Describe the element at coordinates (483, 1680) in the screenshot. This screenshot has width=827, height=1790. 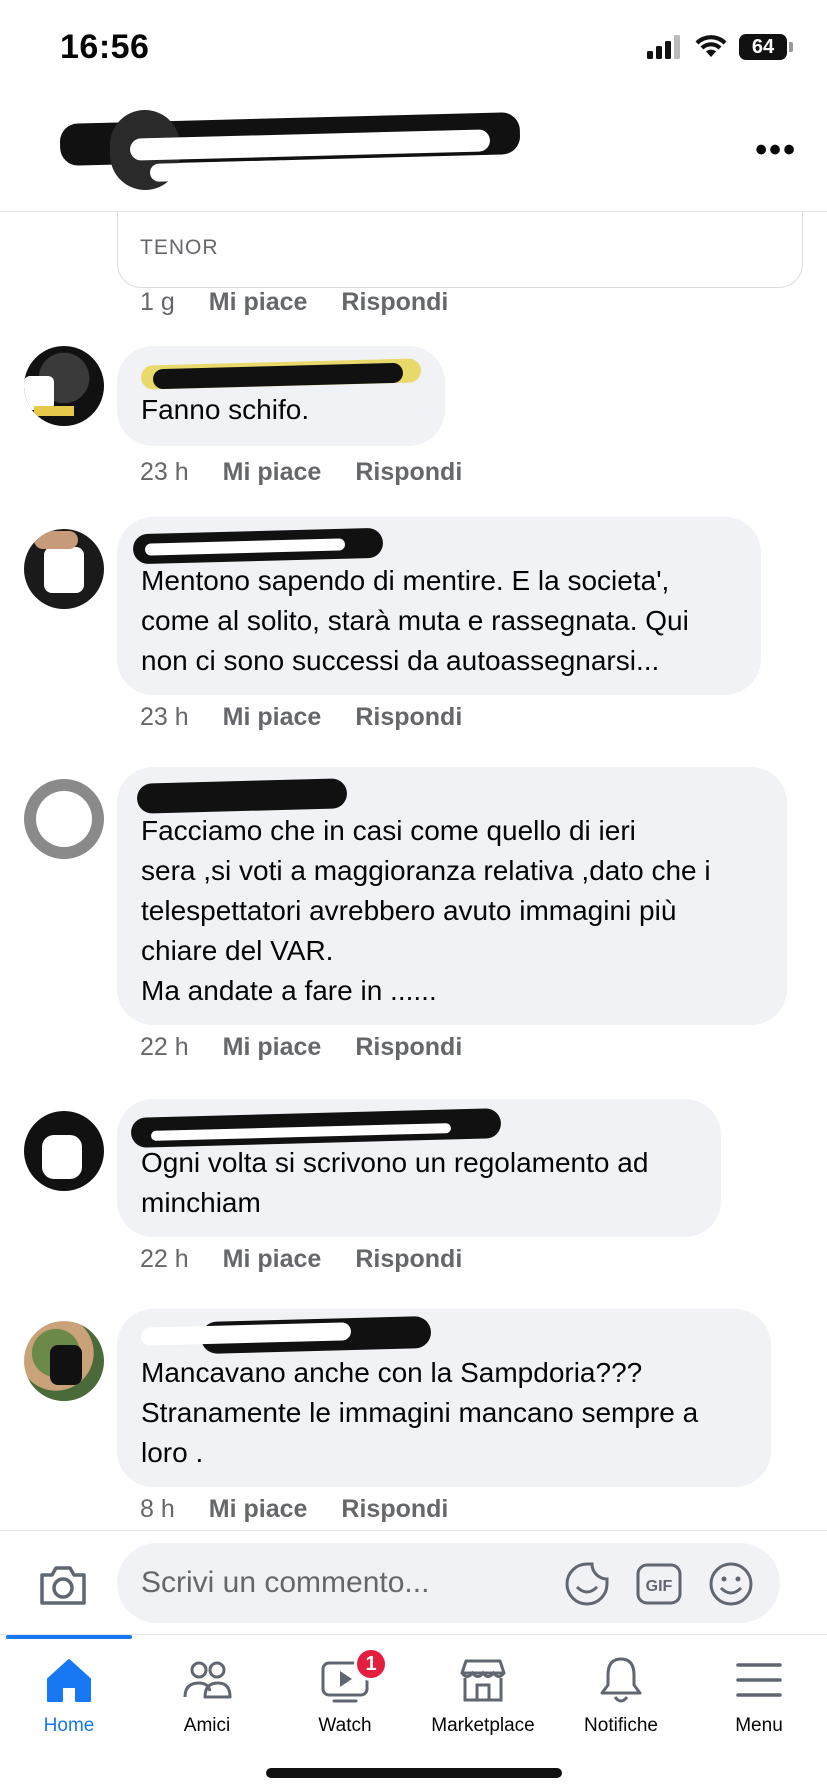
I see `marketplace-icon` at that location.